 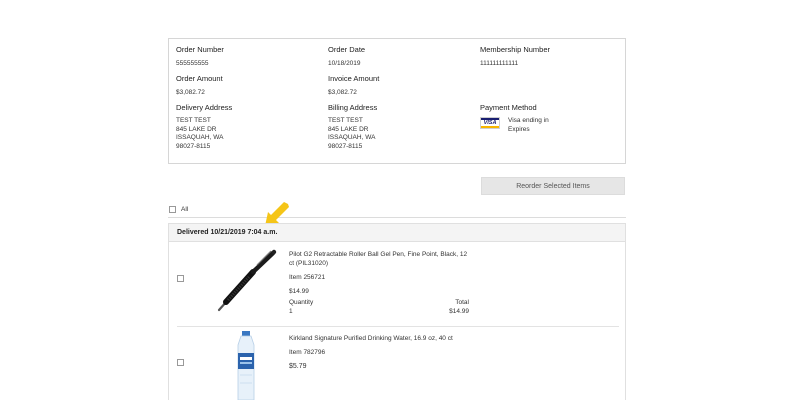 What do you see at coordinates (490, 123) in the screenshot?
I see `visa-card-icon: VISA` at bounding box center [490, 123].